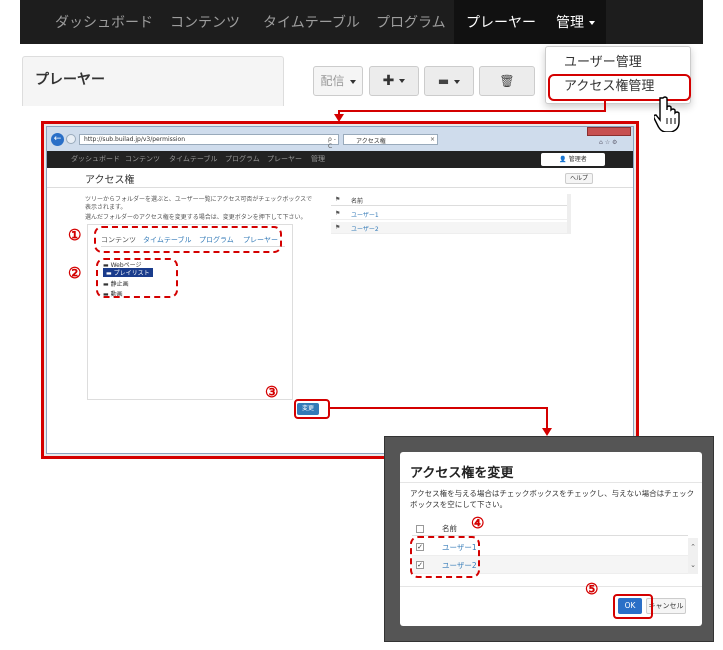 The image size is (723, 650). I want to click on forward-icon, so click(71, 139).